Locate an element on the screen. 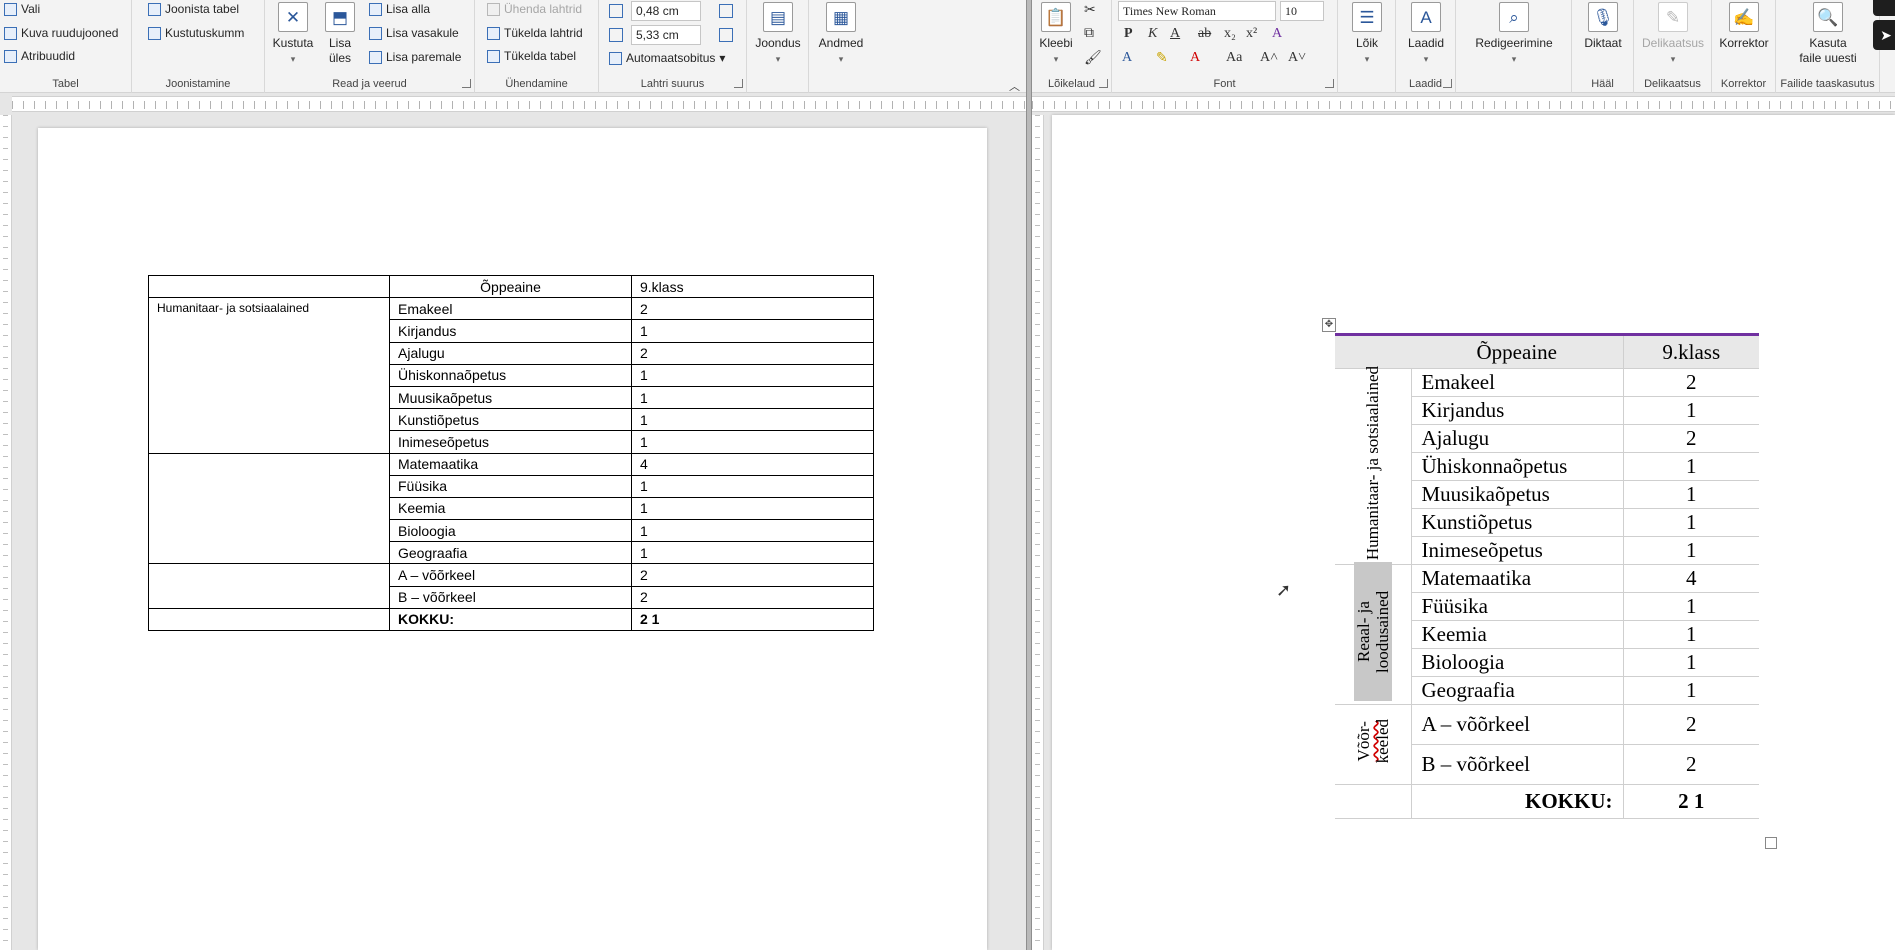  distribute-rows-icon is located at coordinates (726, 11).